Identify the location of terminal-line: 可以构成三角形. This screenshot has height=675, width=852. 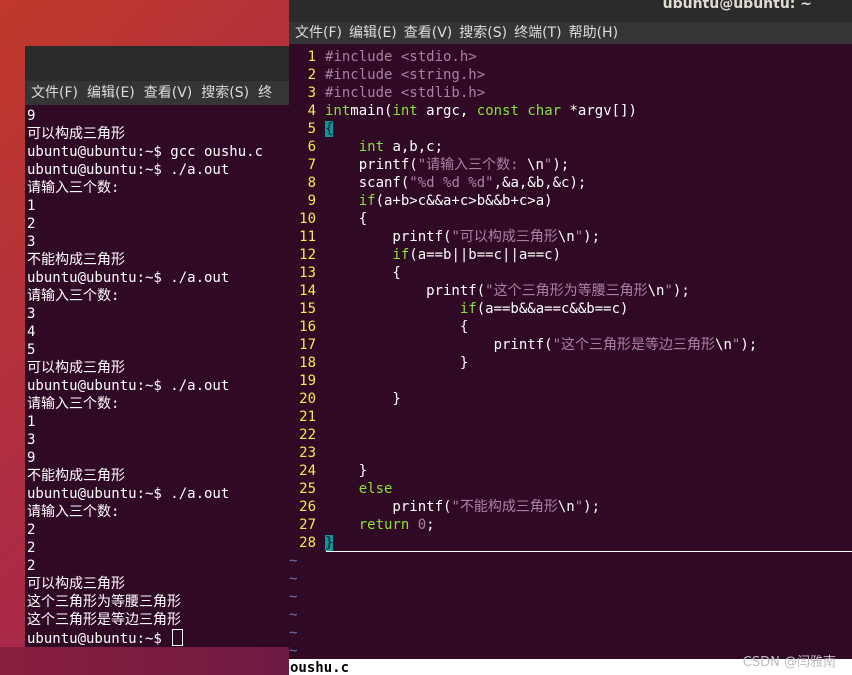
(158, 584).